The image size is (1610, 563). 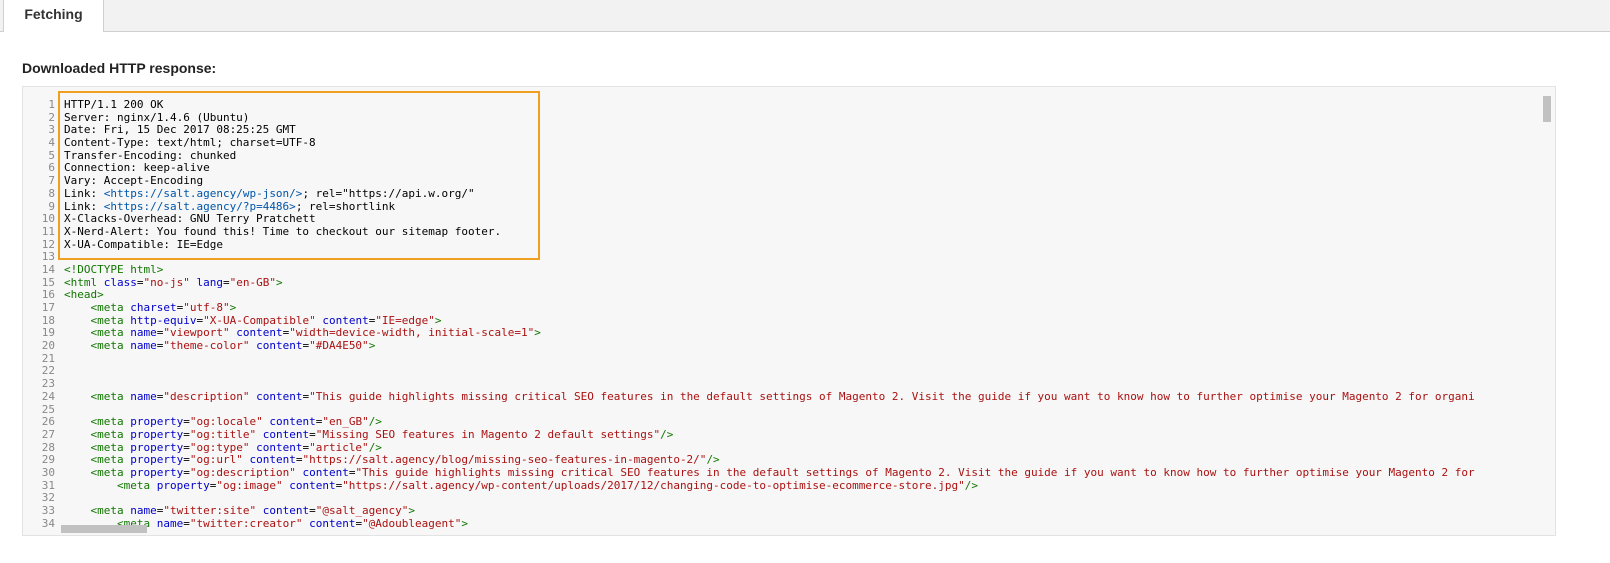 I want to click on line-number: 4, so click(x=51, y=143).